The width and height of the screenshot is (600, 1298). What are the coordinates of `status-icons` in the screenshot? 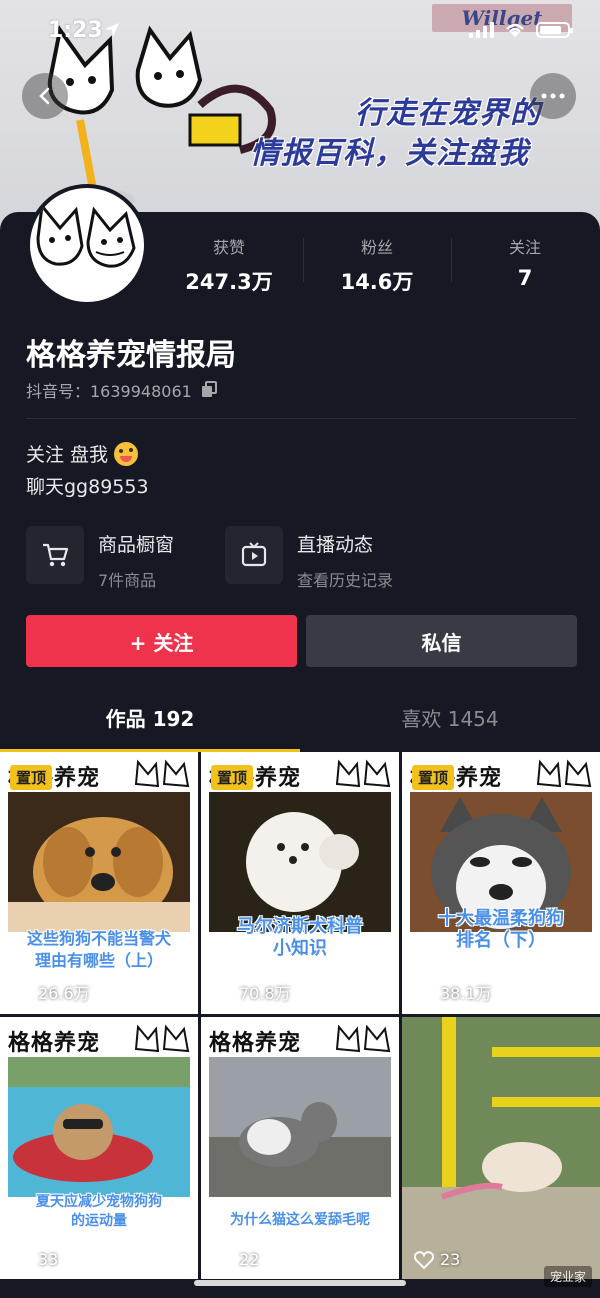 It's located at (521, 30).